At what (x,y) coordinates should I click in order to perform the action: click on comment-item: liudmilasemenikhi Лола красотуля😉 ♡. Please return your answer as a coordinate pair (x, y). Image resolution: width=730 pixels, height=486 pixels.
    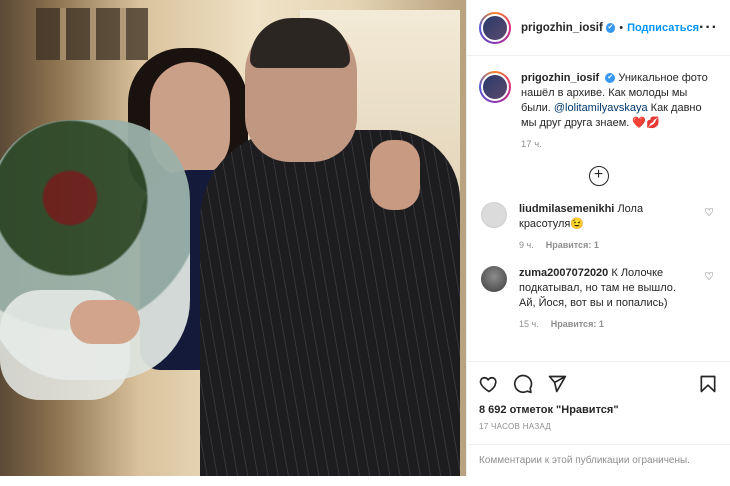
    Looking at the image, I should click on (598, 217).